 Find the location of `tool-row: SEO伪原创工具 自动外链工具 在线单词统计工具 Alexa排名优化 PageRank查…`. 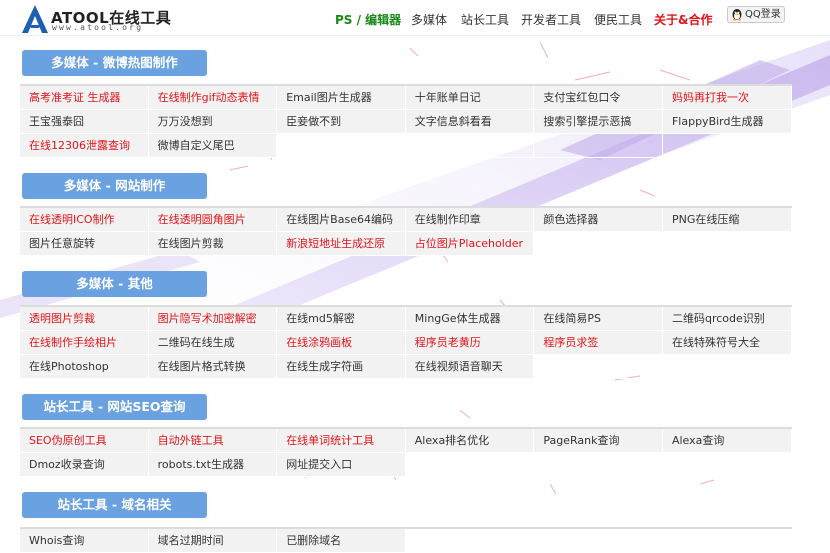

tool-row: SEO伪原创工具 自动外链工具 在线单词统计工具 Alexa排名优化 PageRank查… is located at coordinates (406, 441).